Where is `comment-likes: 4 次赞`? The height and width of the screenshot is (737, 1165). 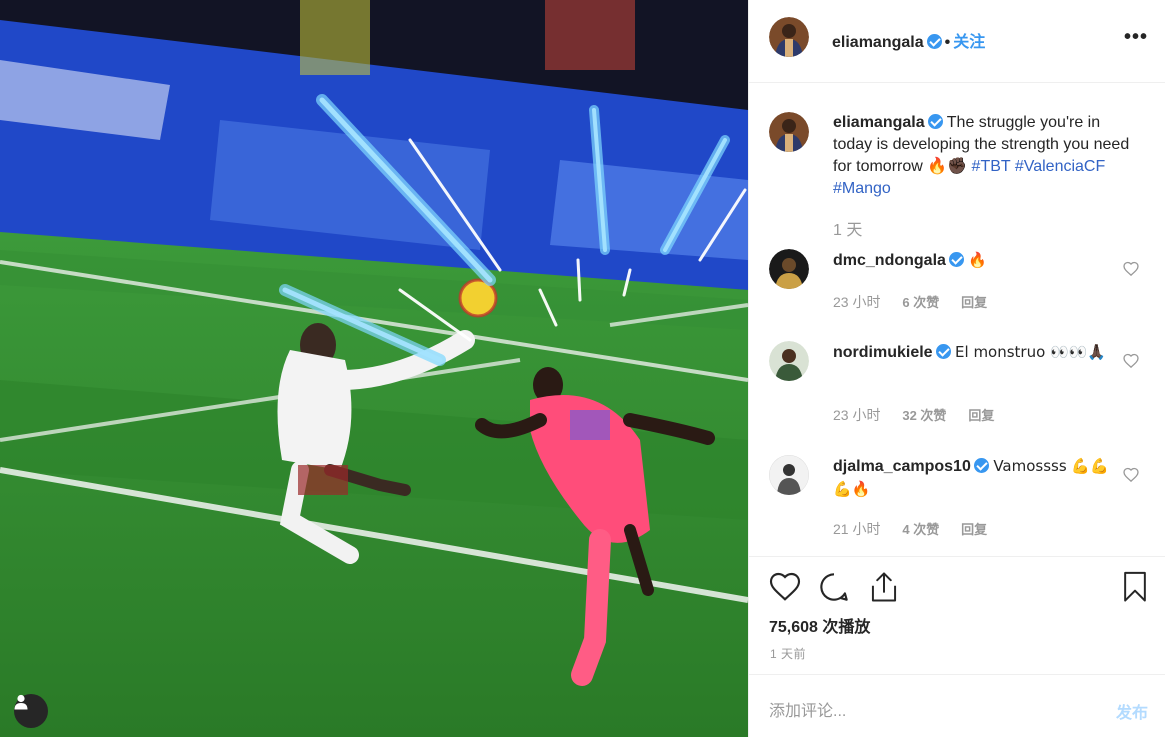
comment-likes: 4 次赞 is located at coordinates (920, 529).